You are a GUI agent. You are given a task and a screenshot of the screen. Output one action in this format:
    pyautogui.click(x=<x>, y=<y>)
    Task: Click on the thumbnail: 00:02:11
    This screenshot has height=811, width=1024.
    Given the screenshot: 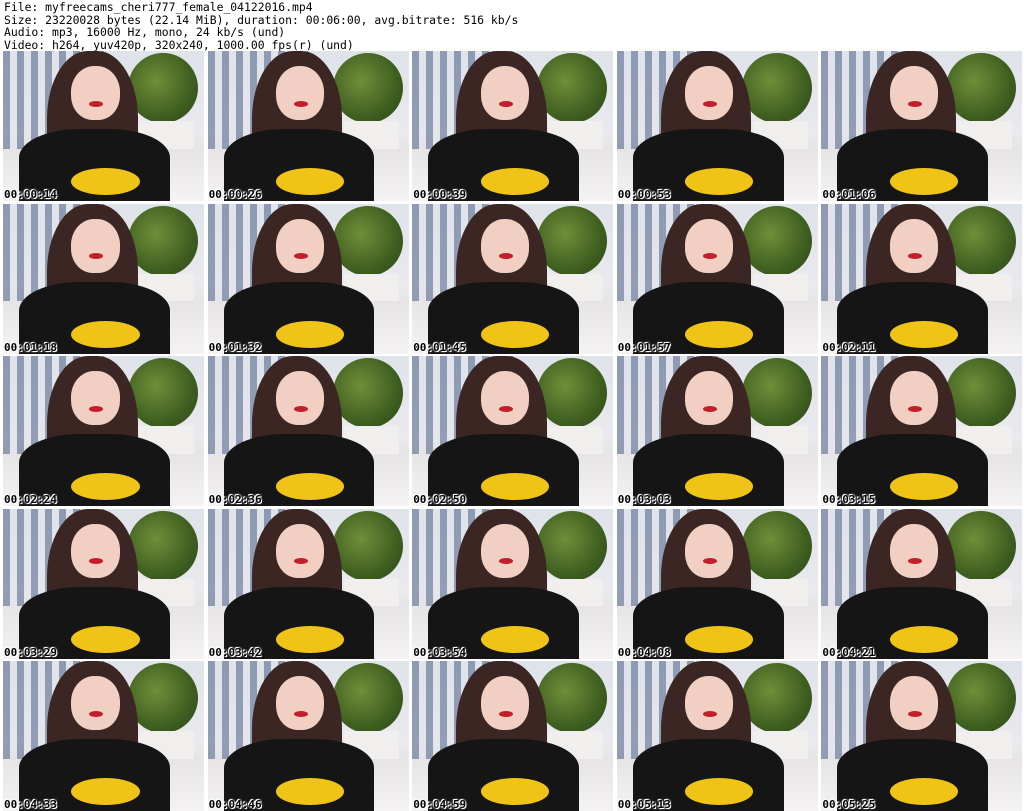 What is the action you would take?
    pyautogui.click(x=922, y=278)
    